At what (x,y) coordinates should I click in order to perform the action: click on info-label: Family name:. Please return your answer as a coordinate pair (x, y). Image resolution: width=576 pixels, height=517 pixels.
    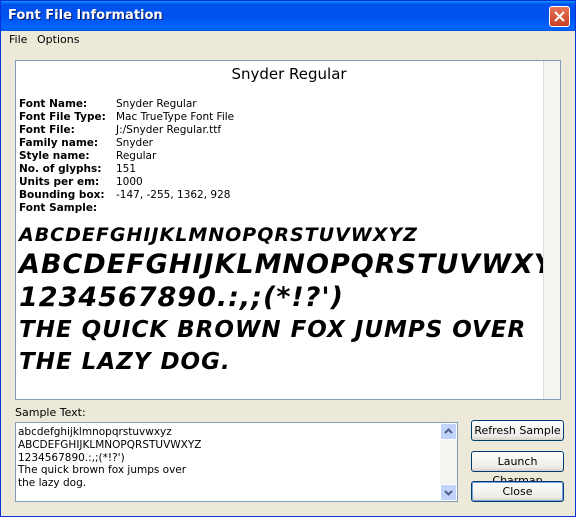
    Looking at the image, I should click on (59, 143).